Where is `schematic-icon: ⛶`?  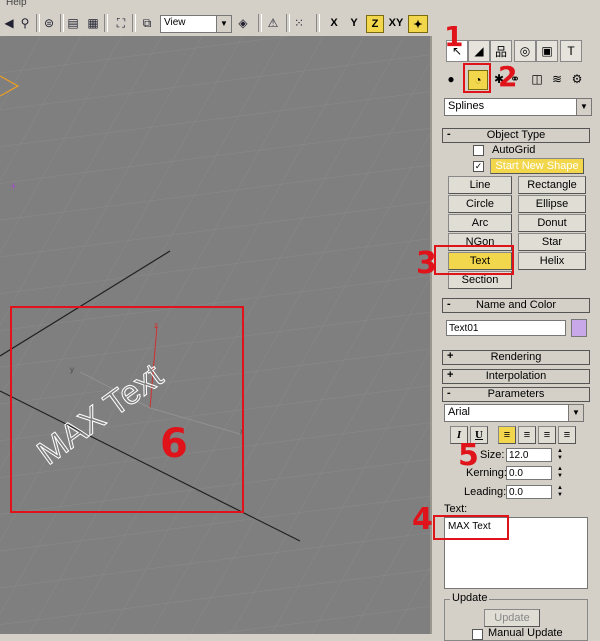 schematic-icon: ⛶ is located at coordinates (121, 23).